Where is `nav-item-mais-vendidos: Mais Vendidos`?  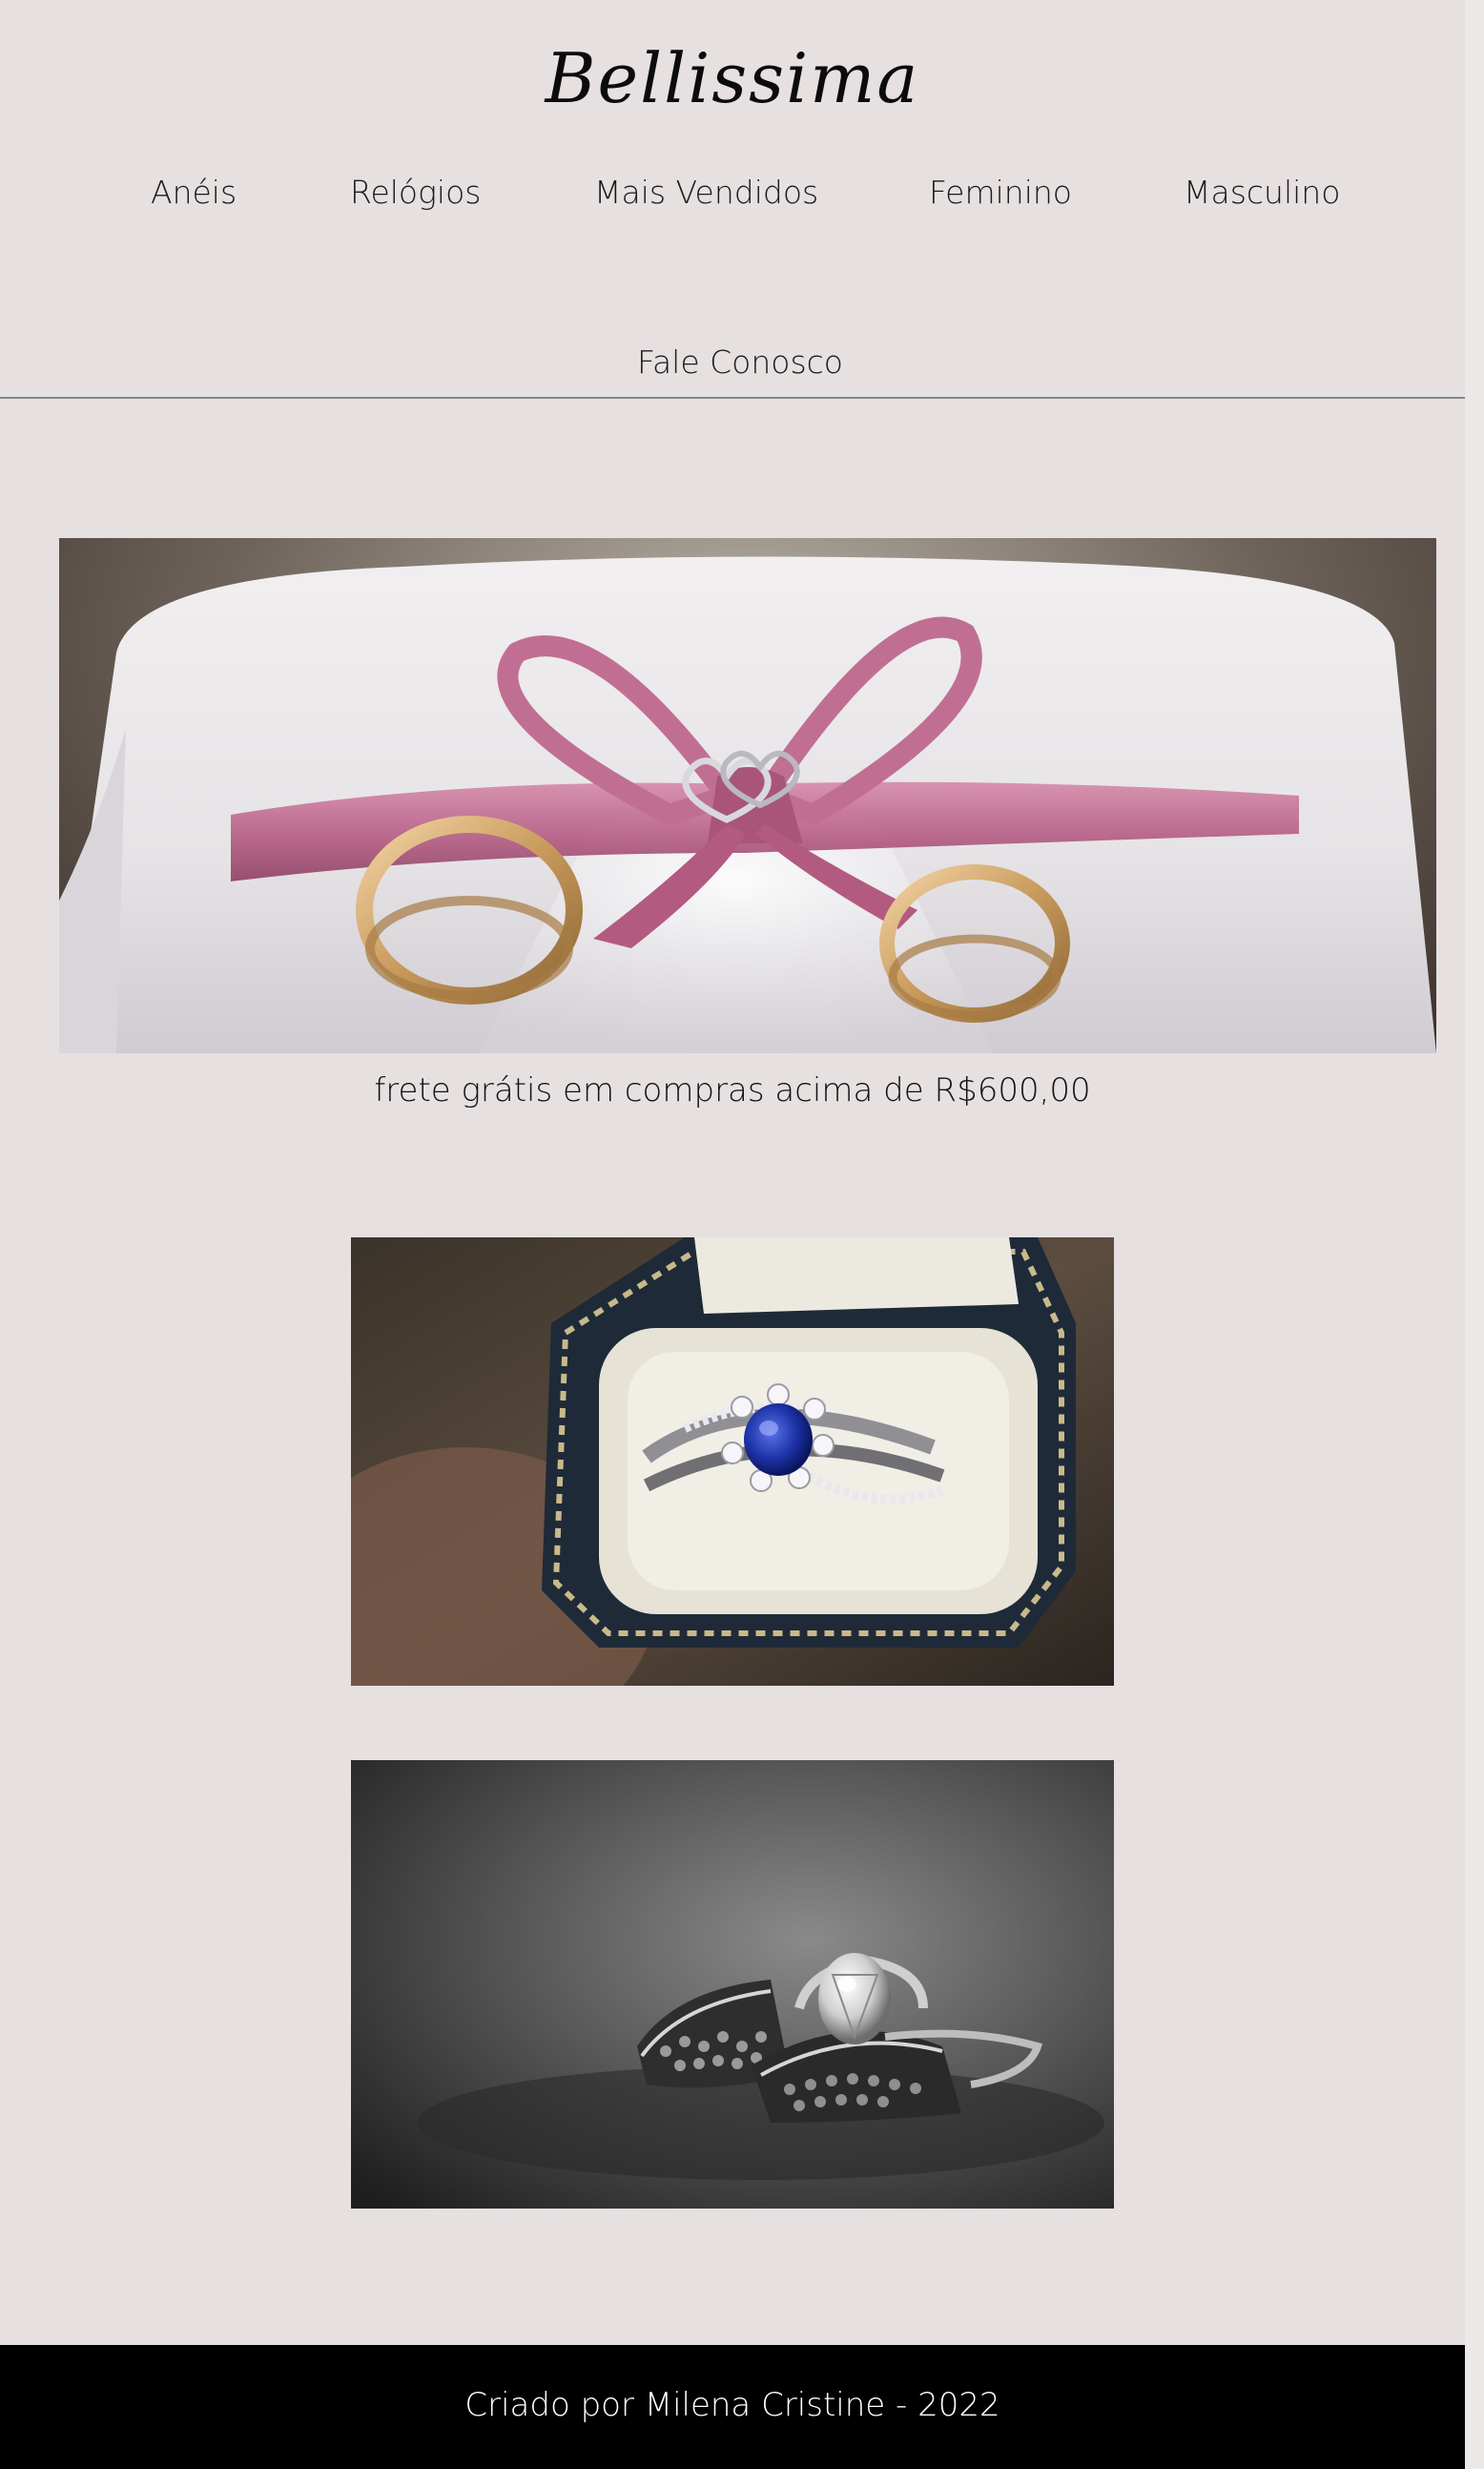
nav-item-mais-vendidos: Mais Vendidos is located at coordinates (706, 193).